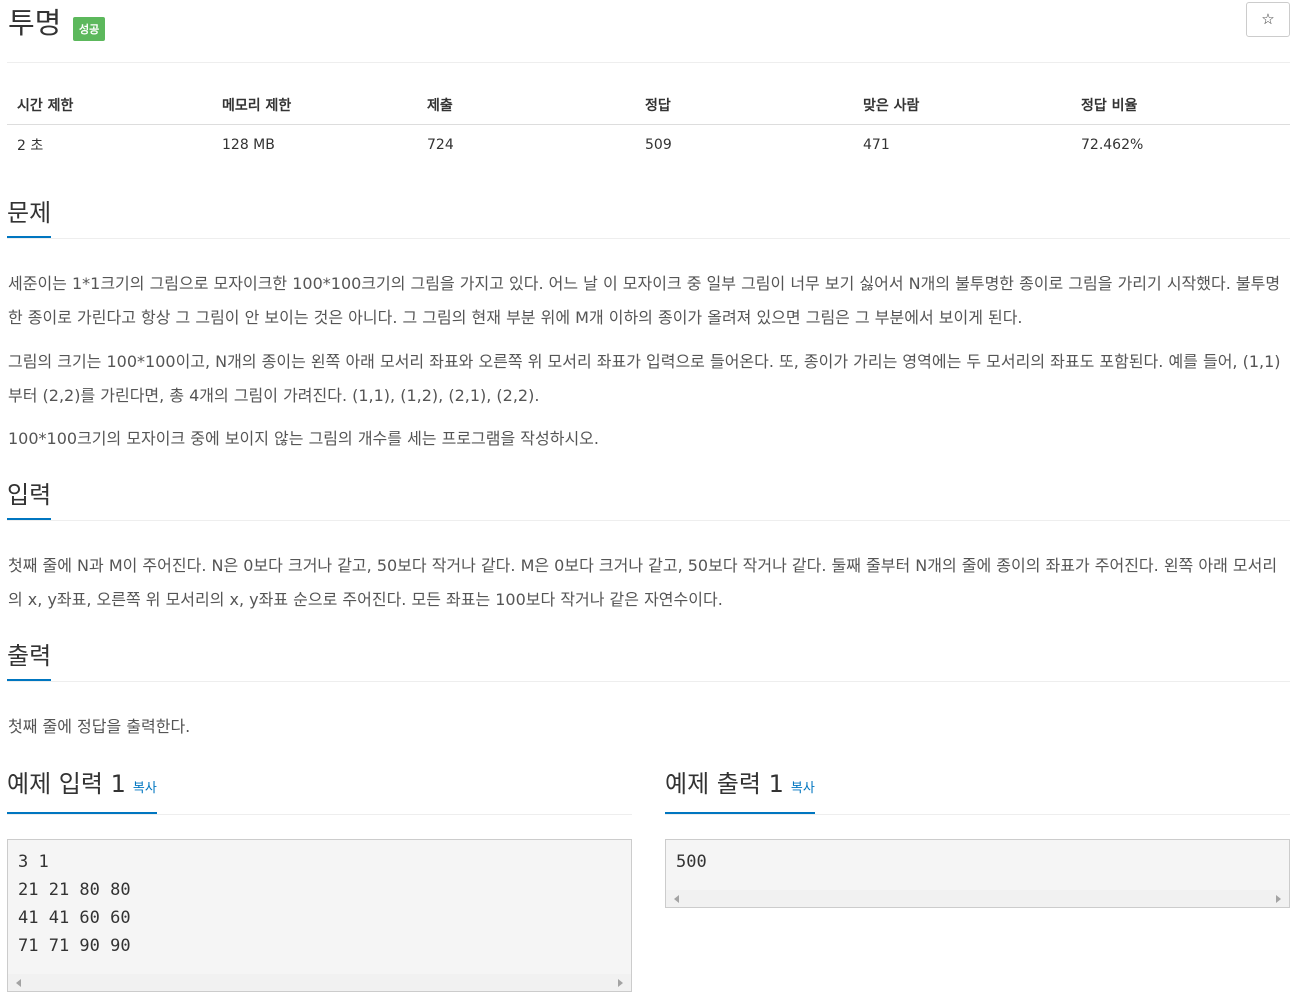  Describe the element at coordinates (33, 862) in the screenshot. I see `sample-input-line: 3 1` at that location.